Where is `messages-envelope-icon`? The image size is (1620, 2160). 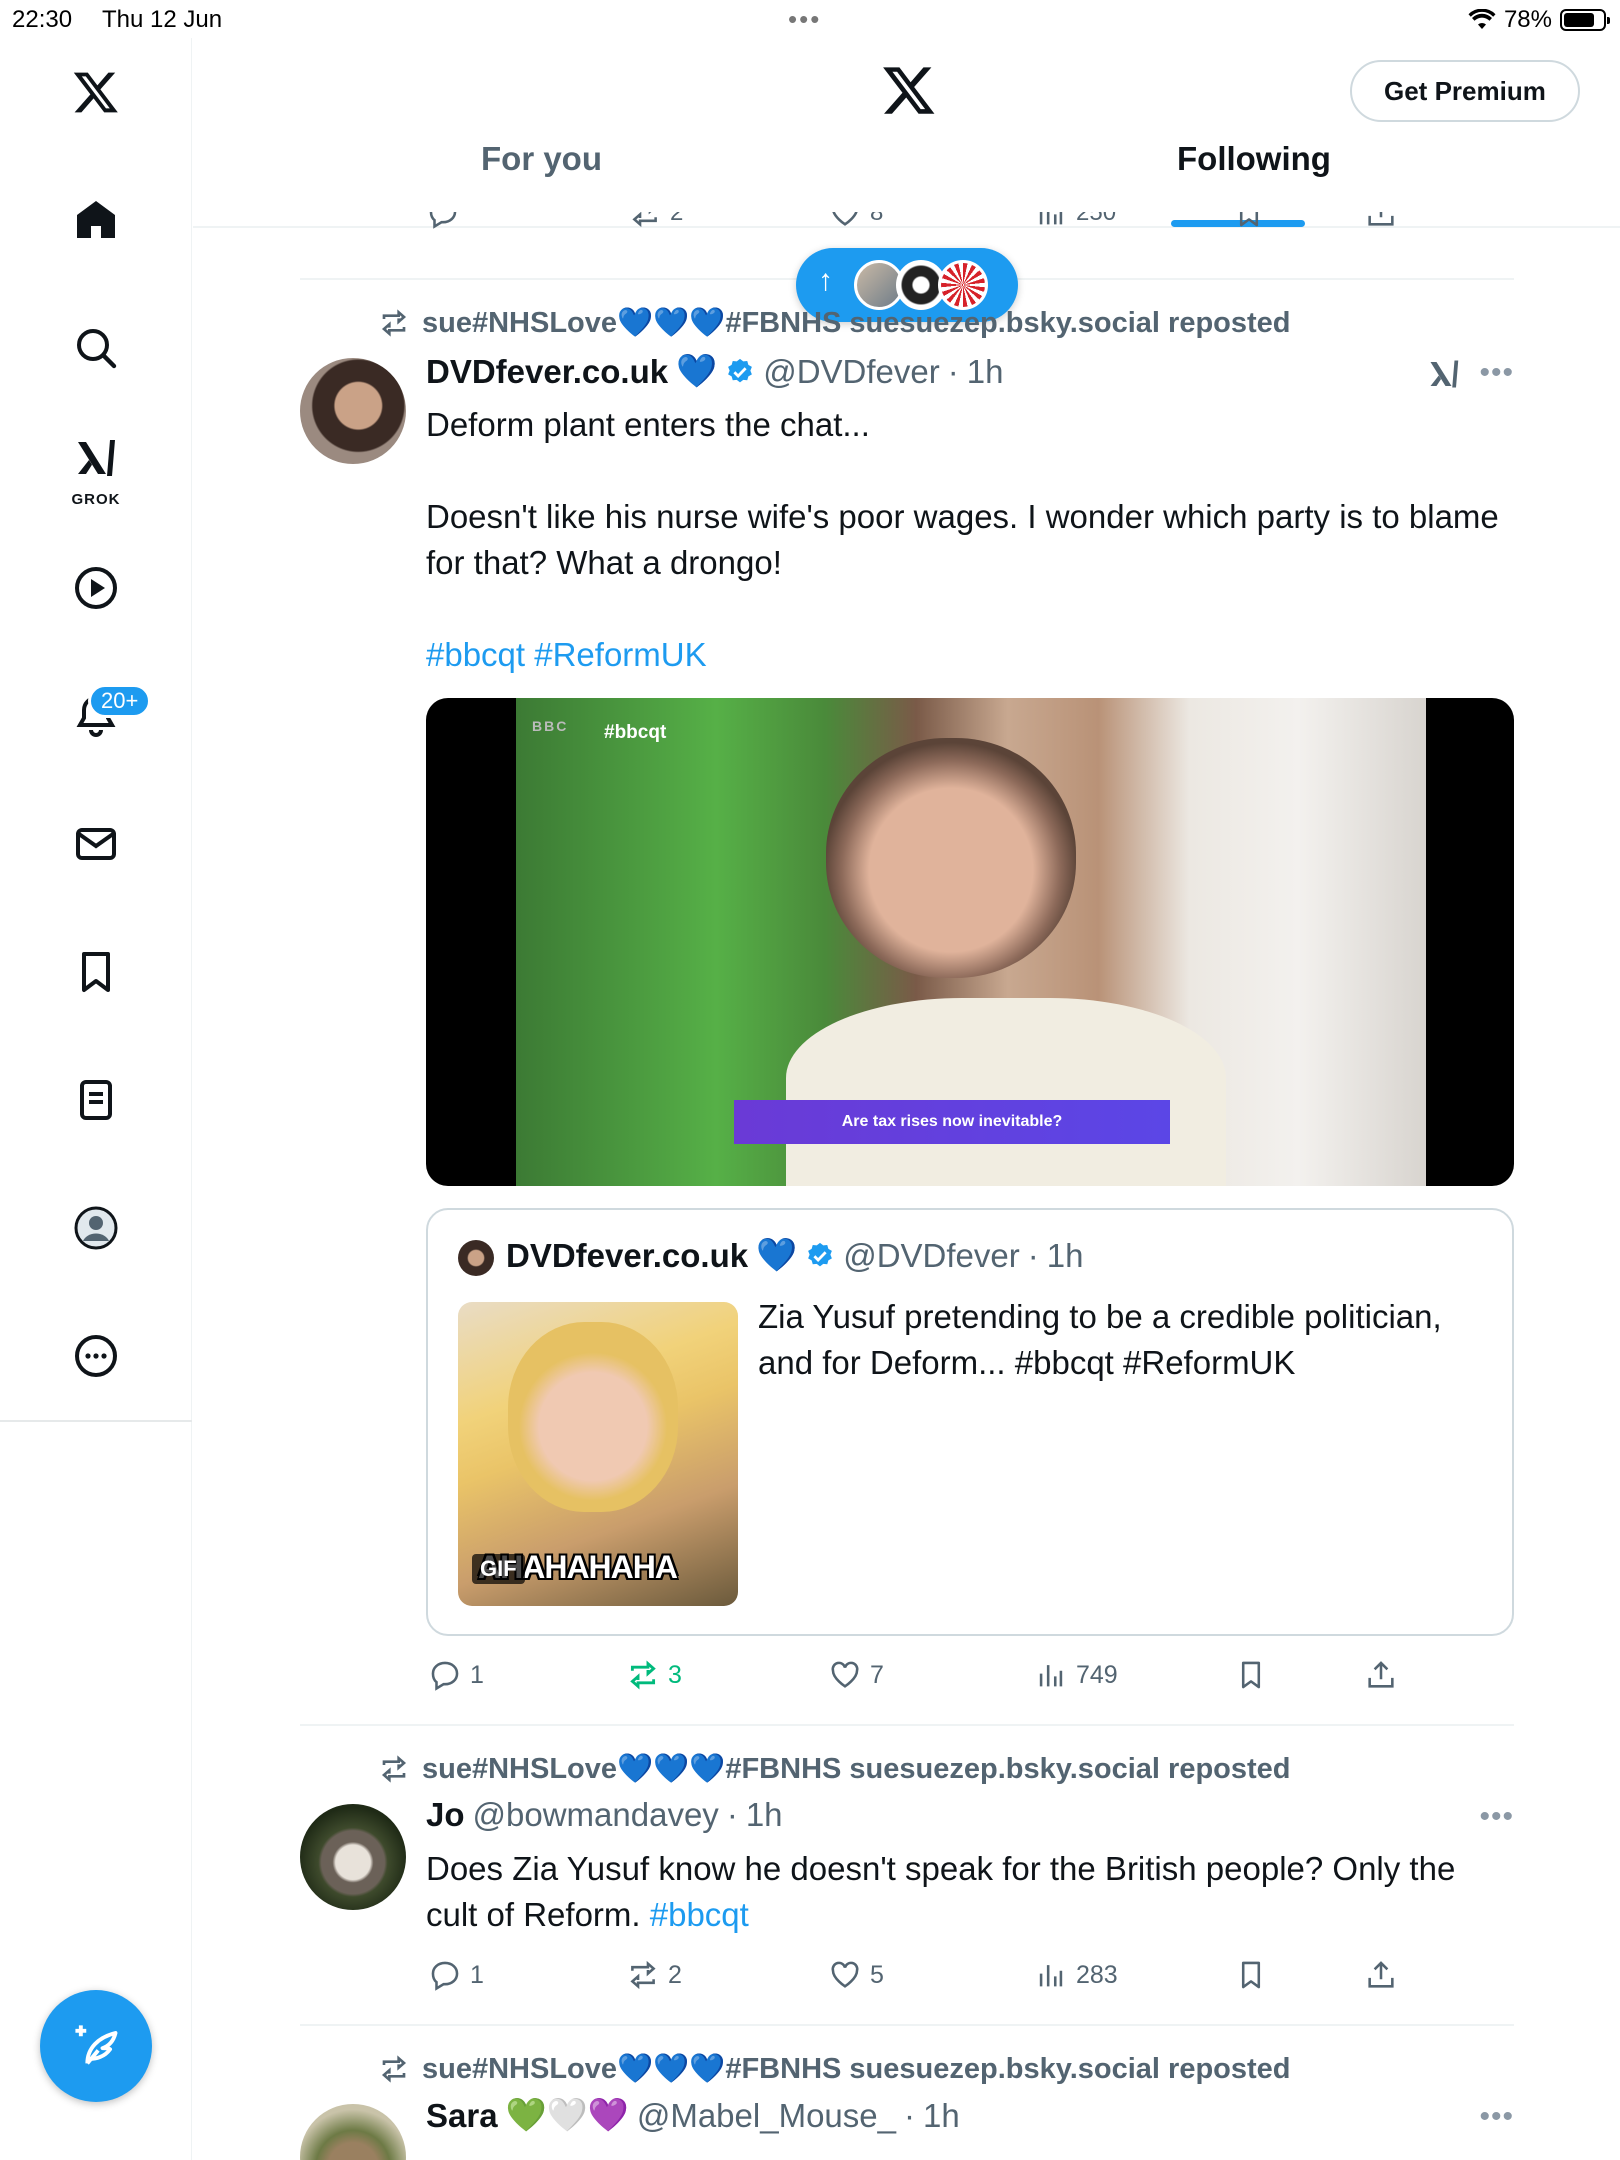 messages-envelope-icon is located at coordinates (96, 844).